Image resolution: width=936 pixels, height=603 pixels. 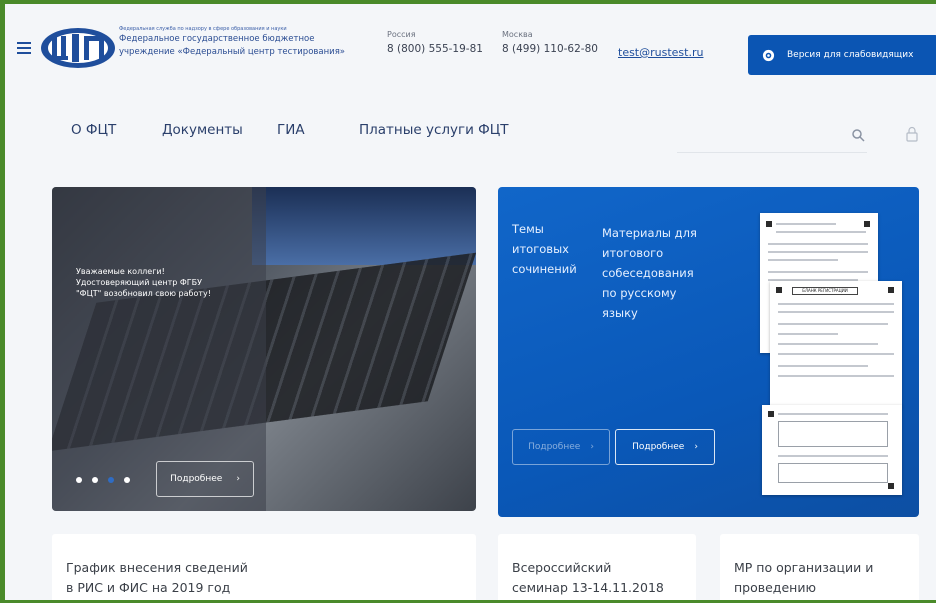 What do you see at coordinates (836, 344) in the screenshot?
I see `registration-form-image: БЛАНК РЕГИСТРАЦИИ` at bounding box center [836, 344].